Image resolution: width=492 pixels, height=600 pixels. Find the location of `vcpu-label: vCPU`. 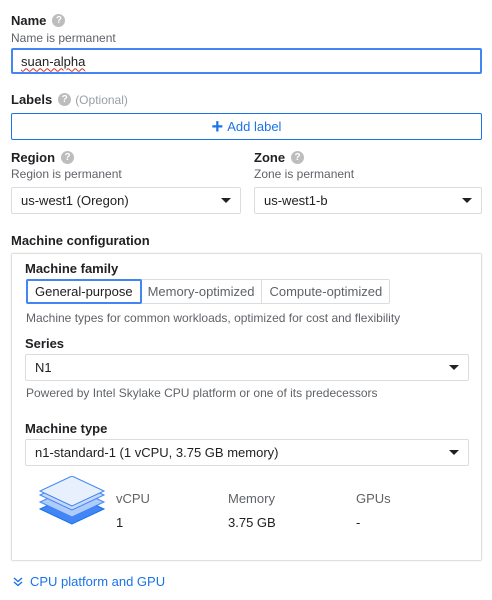

vcpu-label: vCPU is located at coordinates (133, 498).